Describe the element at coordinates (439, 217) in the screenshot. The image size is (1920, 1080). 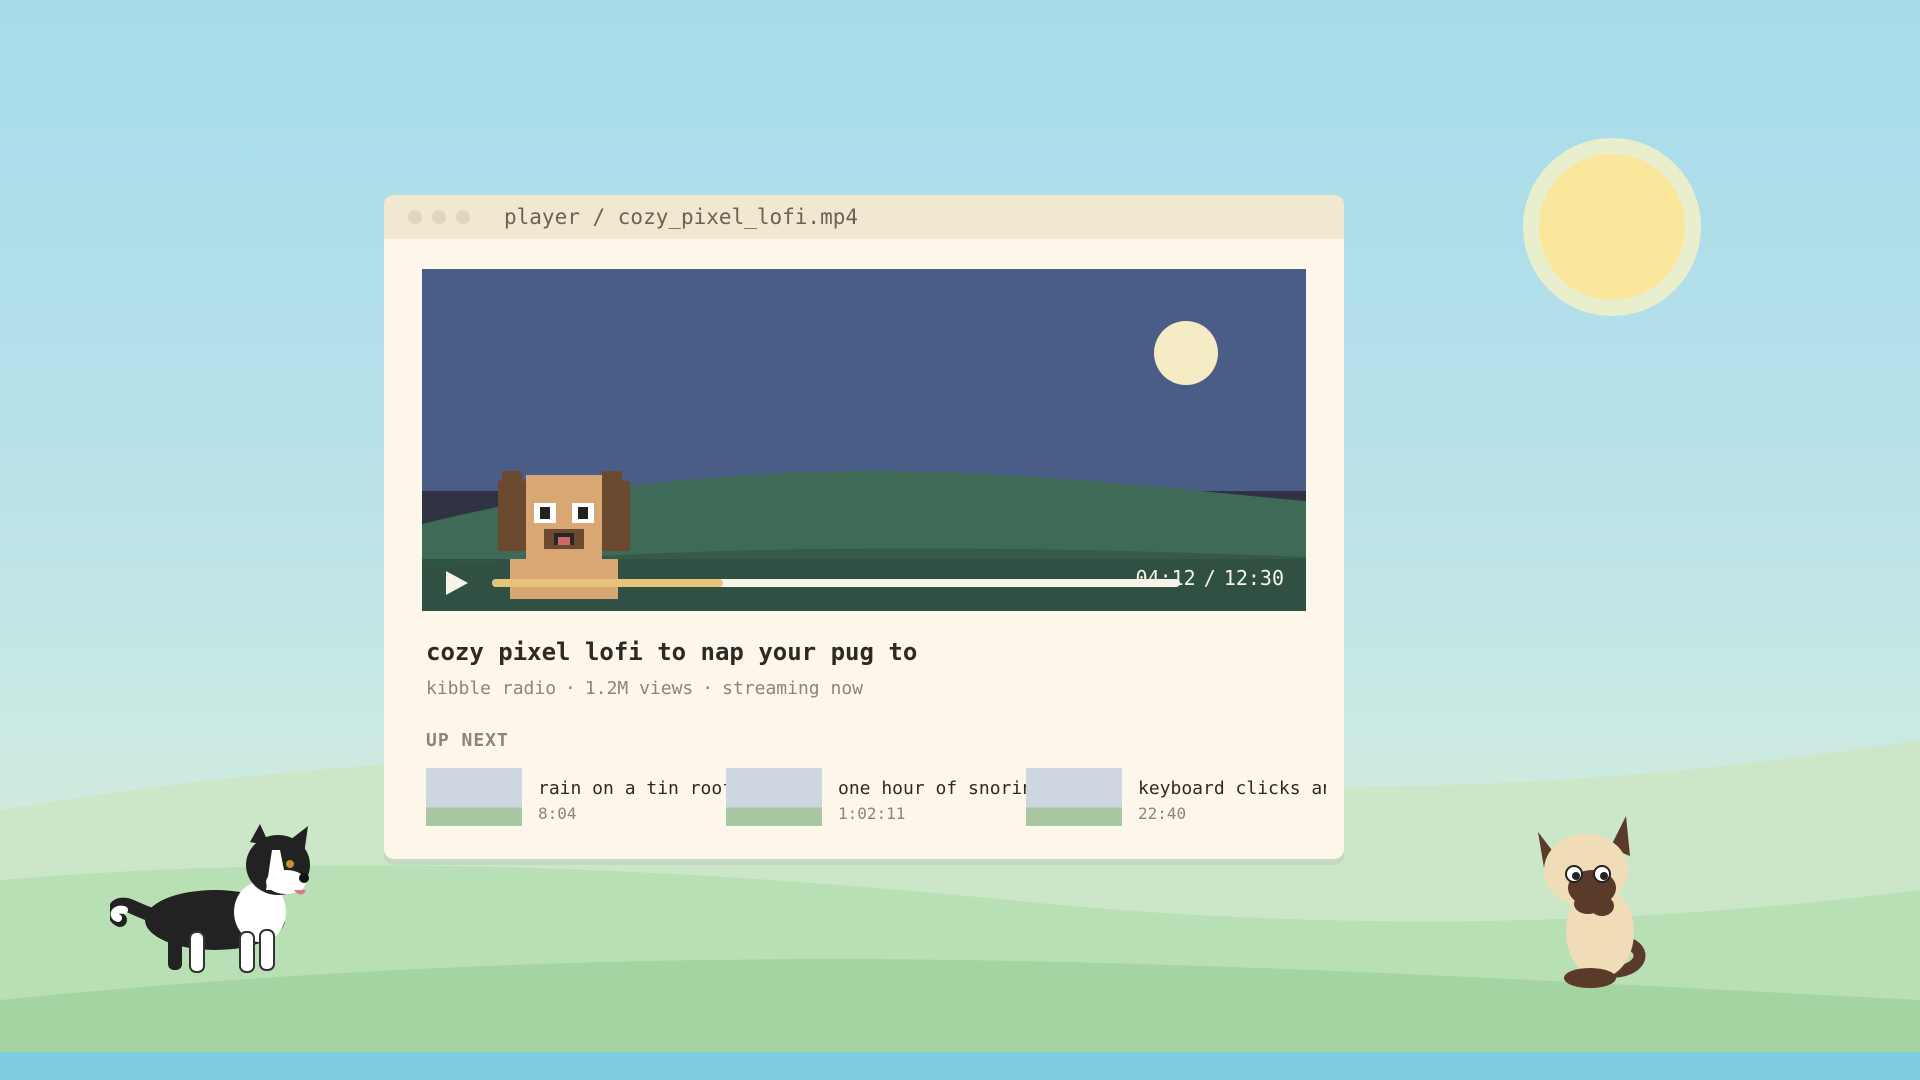
I see `window-minimize-dot` at that location.